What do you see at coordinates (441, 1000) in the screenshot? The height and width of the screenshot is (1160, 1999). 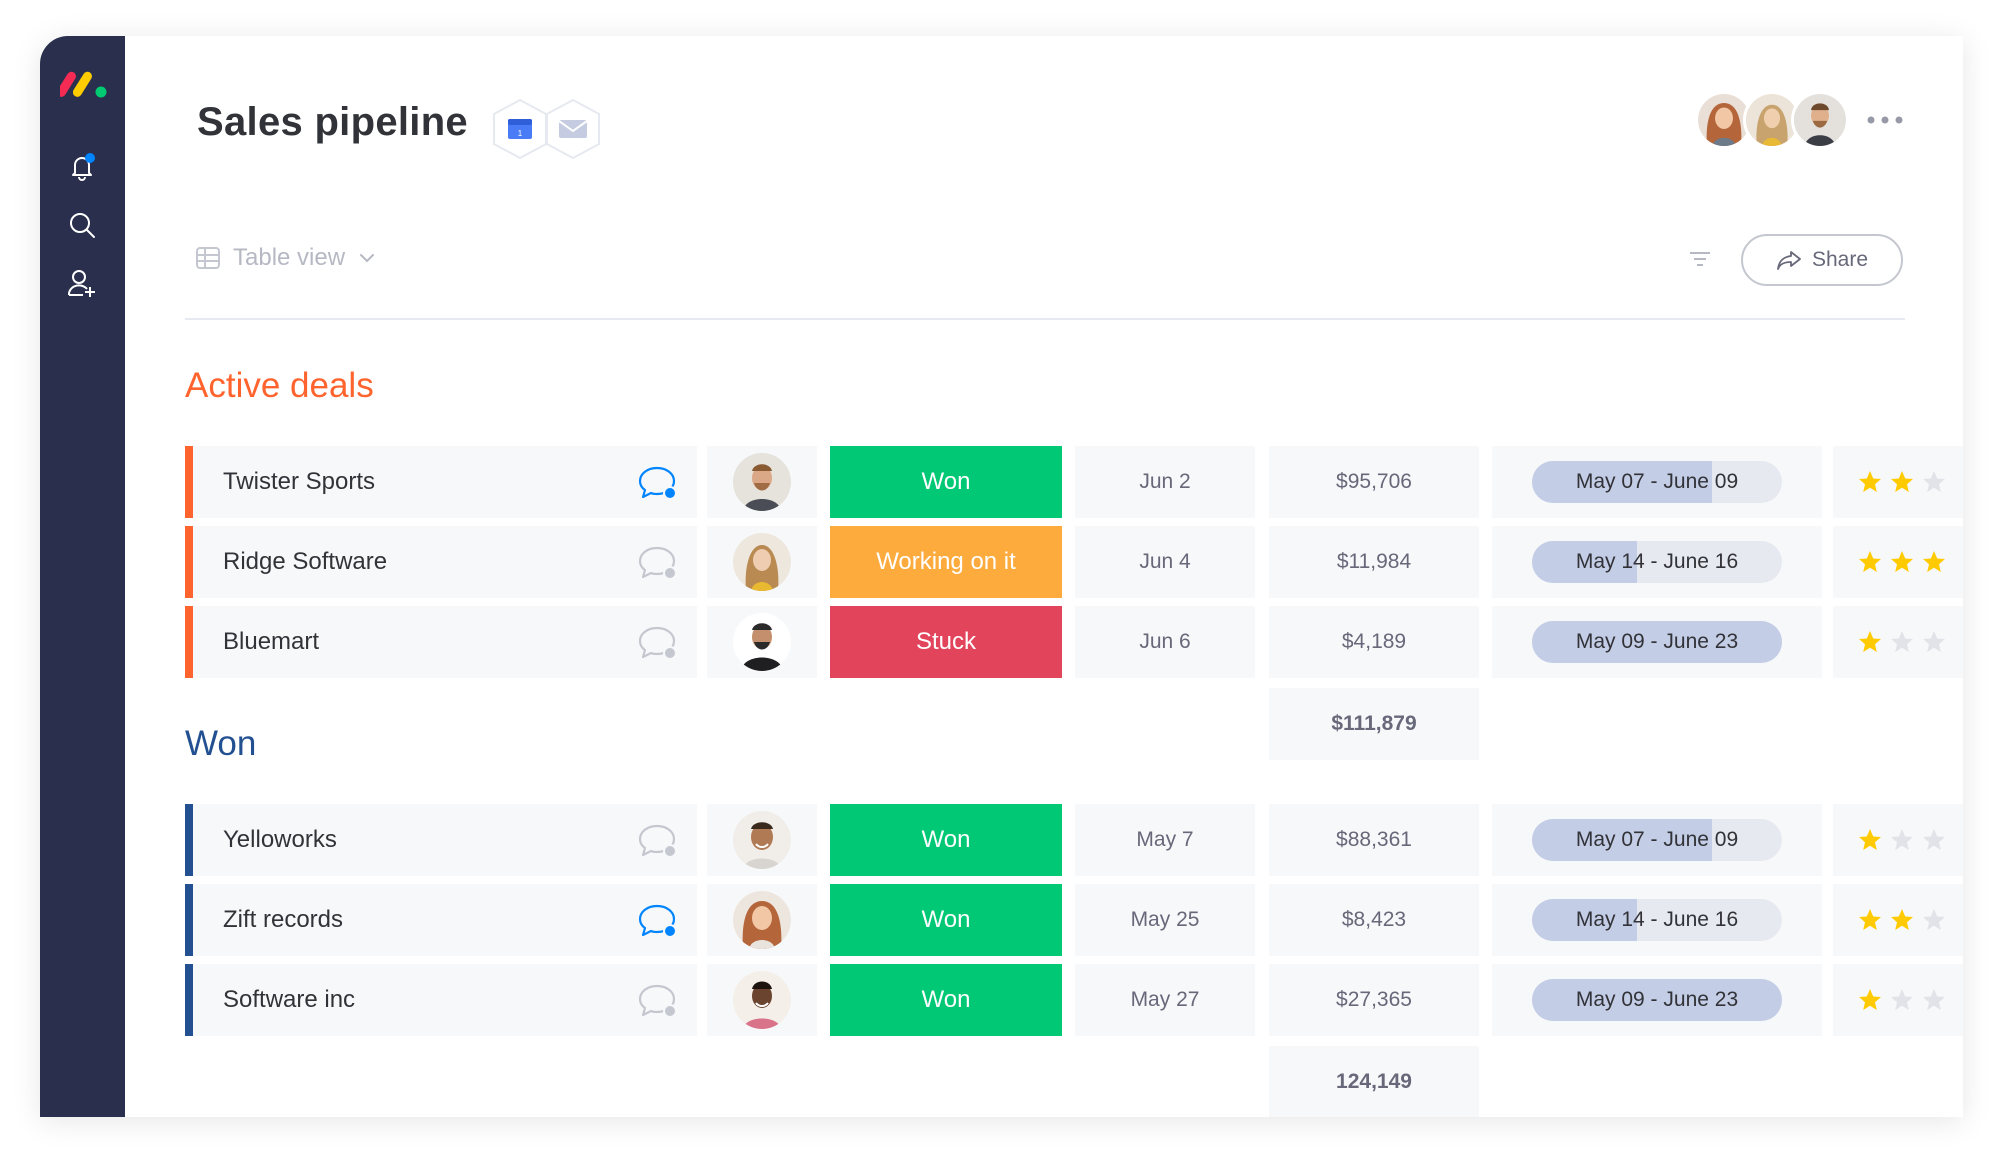 I see `item-name-cell: Software inc` at bounding box center [441, 1000].